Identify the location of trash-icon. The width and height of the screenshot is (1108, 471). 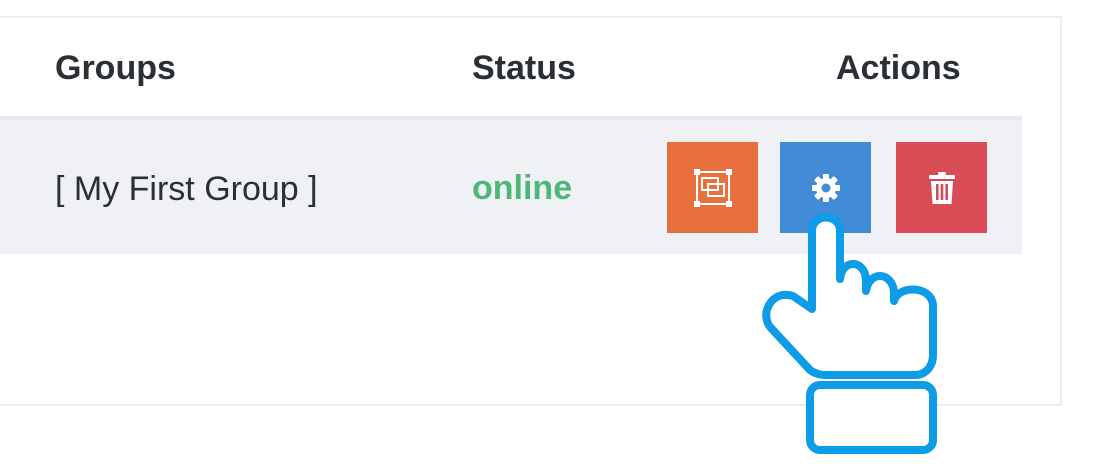
(941, 187).